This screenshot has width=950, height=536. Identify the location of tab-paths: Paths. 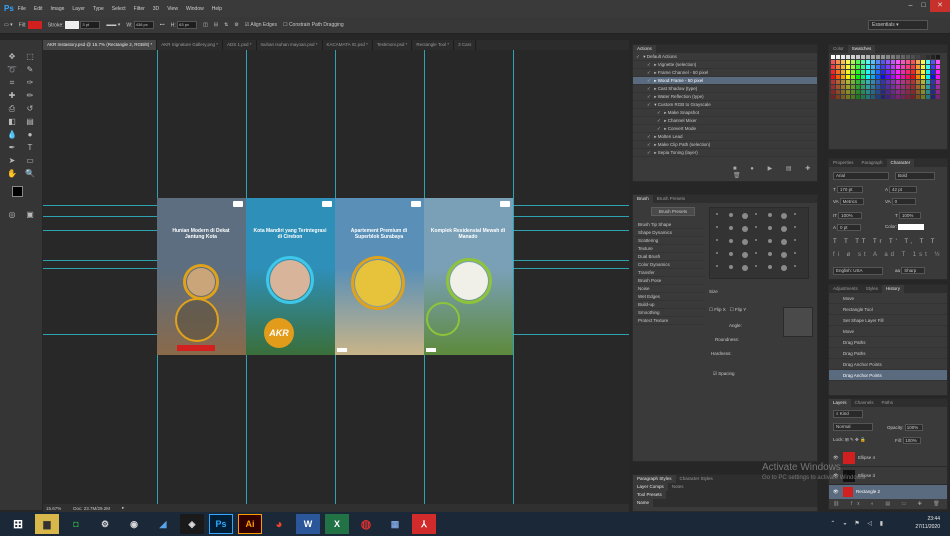
(888, 403).